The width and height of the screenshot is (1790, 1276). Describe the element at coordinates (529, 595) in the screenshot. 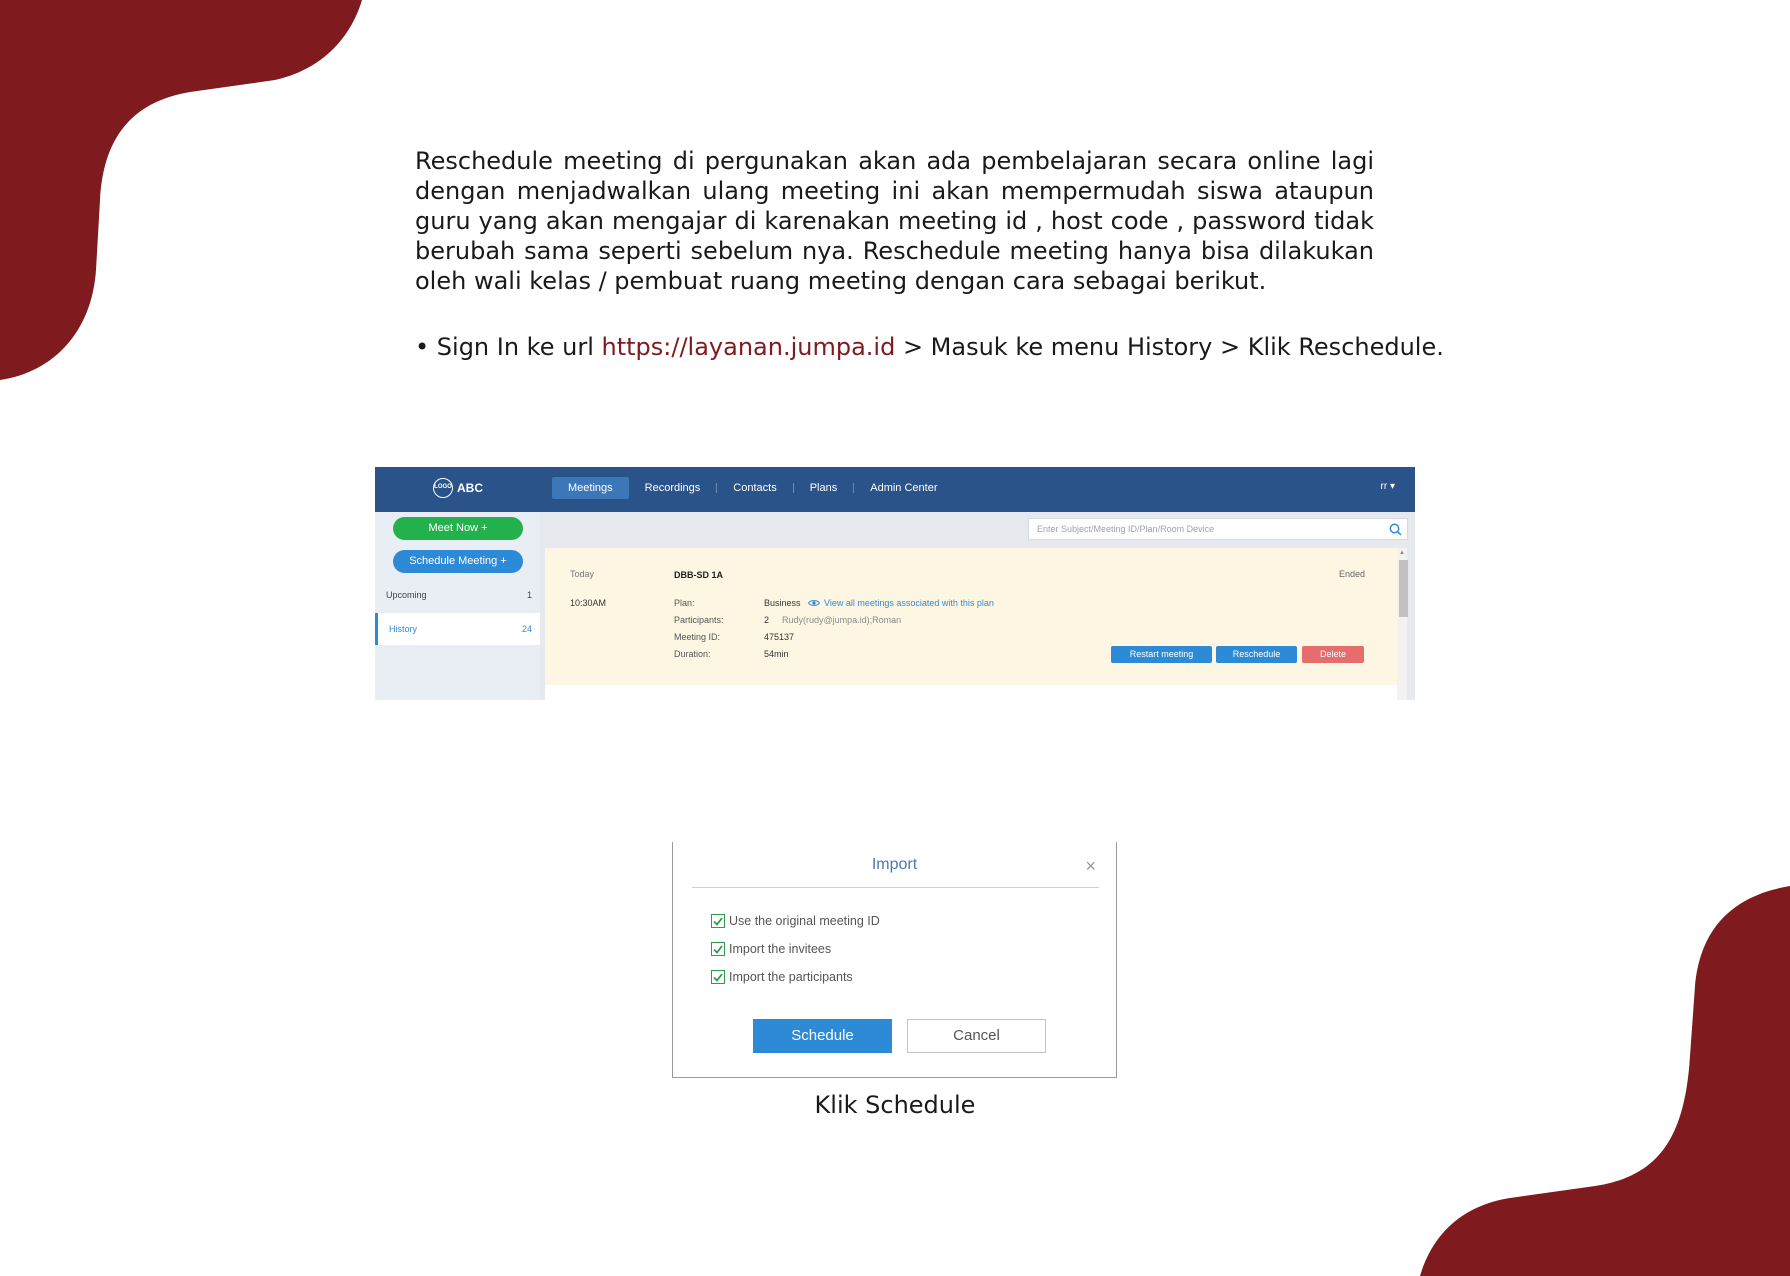

I see `sidebar-item-count: 1` at that location.